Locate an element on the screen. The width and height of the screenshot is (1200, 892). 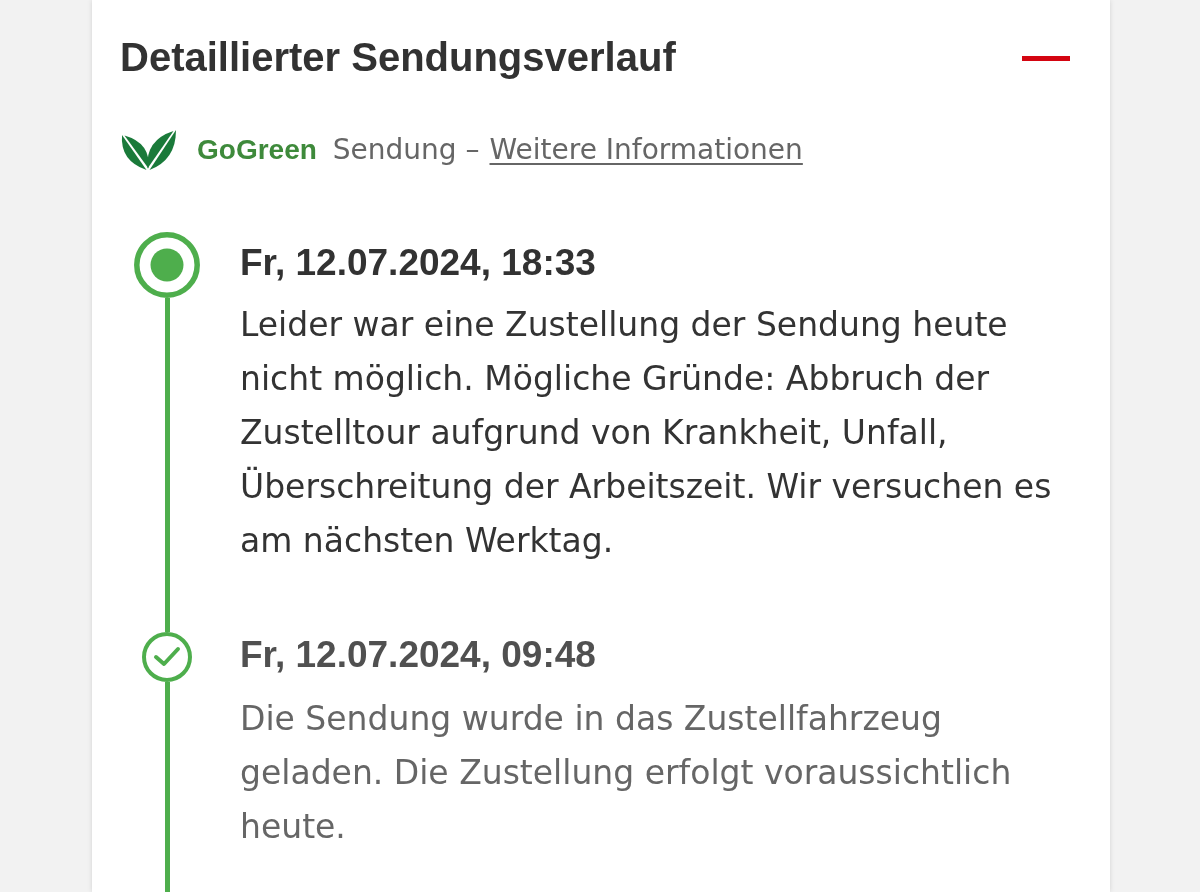
note-text: Sendung – is located at coordinates (406, 150).